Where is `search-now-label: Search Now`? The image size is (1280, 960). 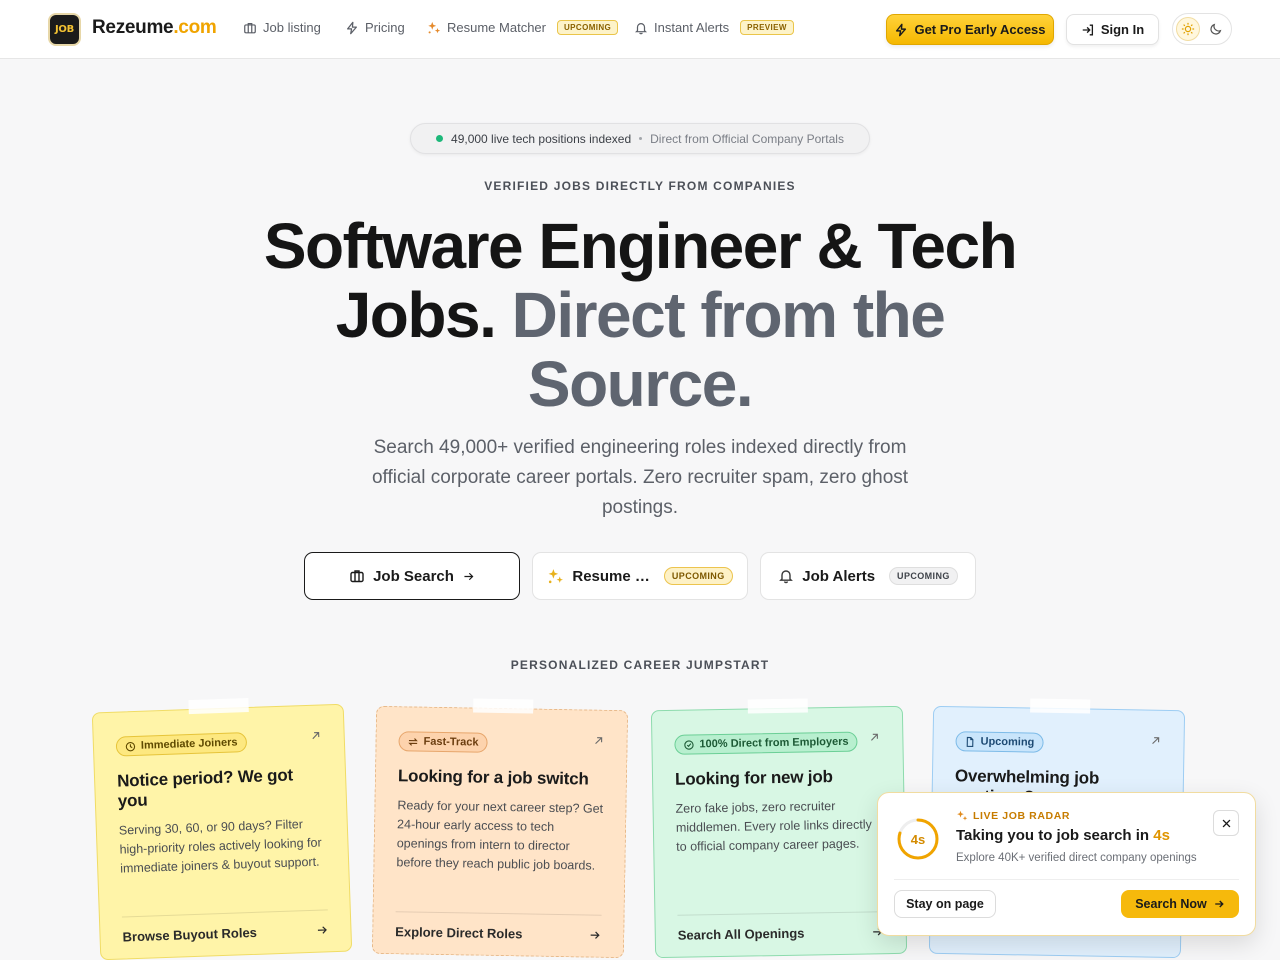
search-now-label: Search Now is located at coordinates (1171, 904).